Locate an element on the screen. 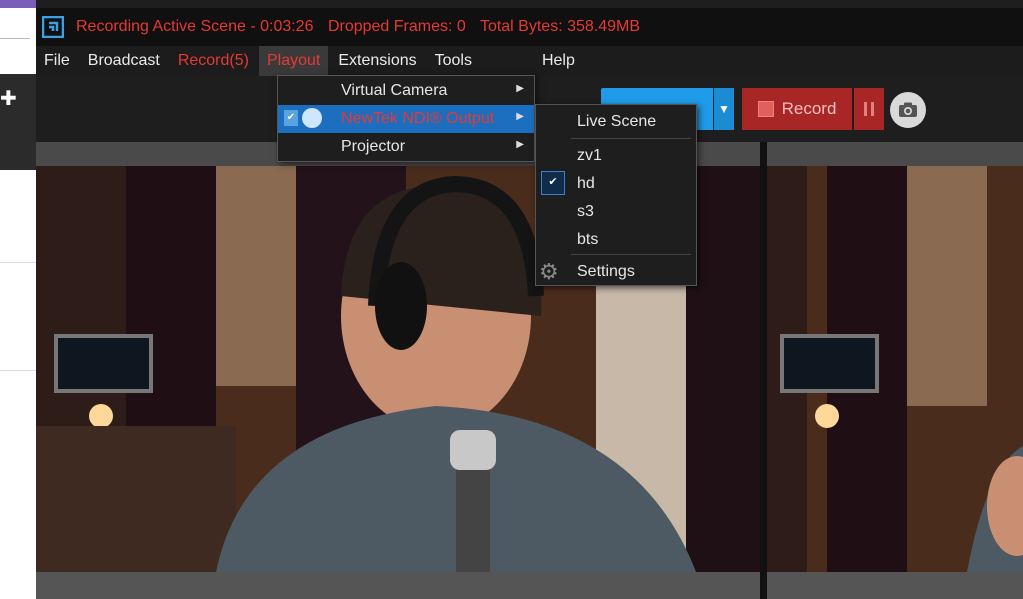 The height and width of the screenshot is (599, 1023). menu-item-projector: Projector ▶ is located at coordinates (406, 147).